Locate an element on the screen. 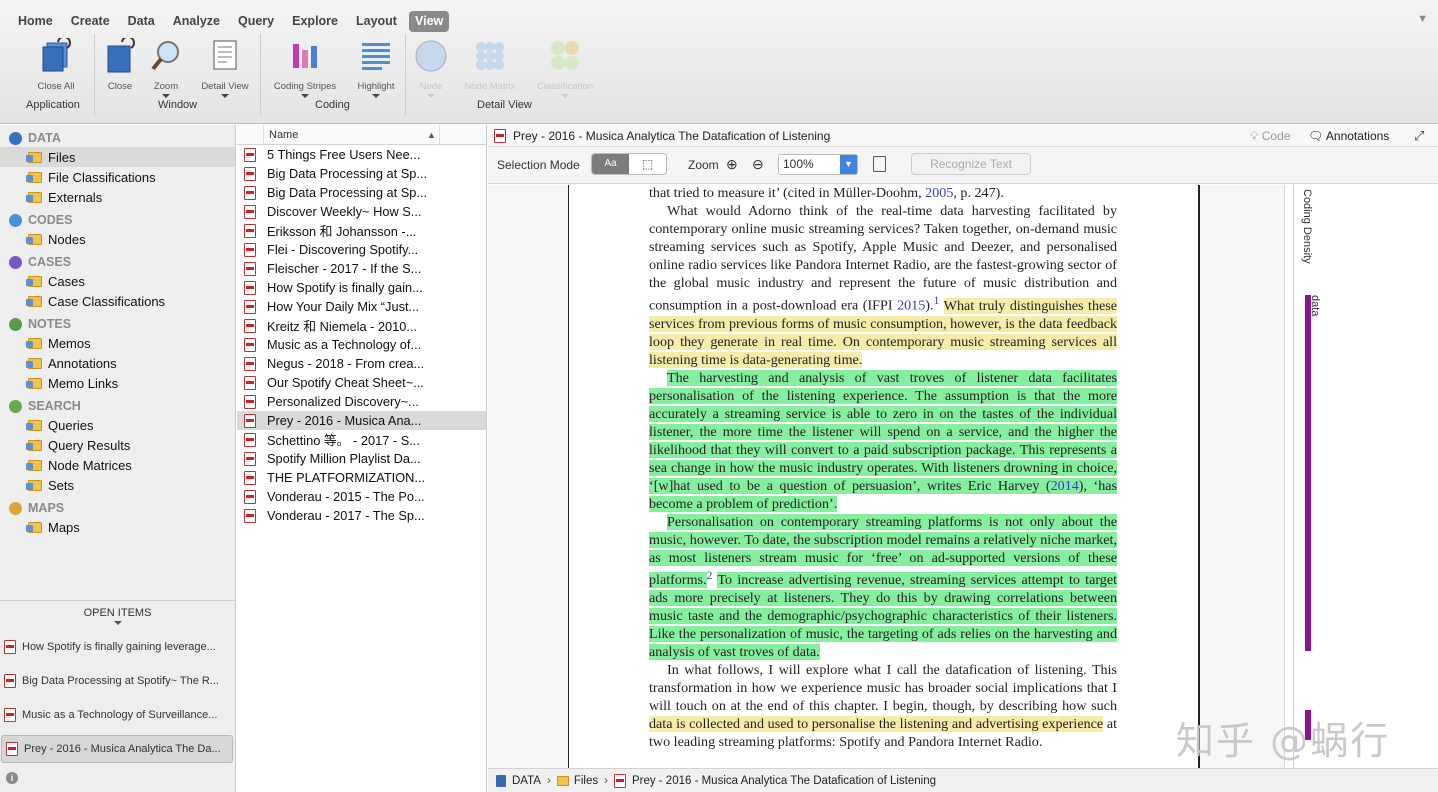 The height and width of the screenshot is (792, 1438). nav-item-memo-links: Memo Links is located at coordinates (117, 383).